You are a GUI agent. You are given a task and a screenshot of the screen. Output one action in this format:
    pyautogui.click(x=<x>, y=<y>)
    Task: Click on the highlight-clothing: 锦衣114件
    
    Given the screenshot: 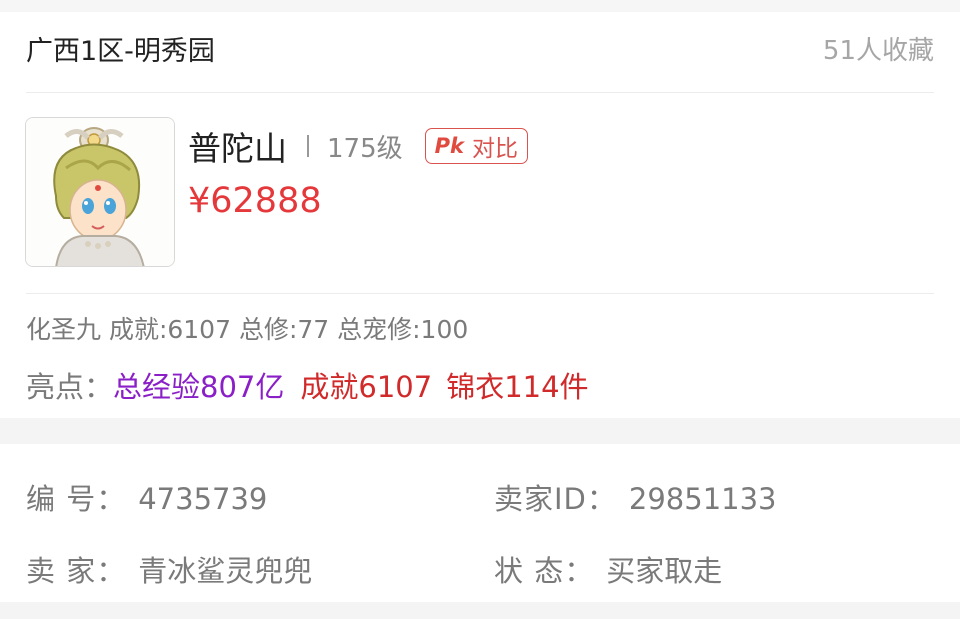 What is the action you would take?
    pyautogui.click(x=517, y=387)
    